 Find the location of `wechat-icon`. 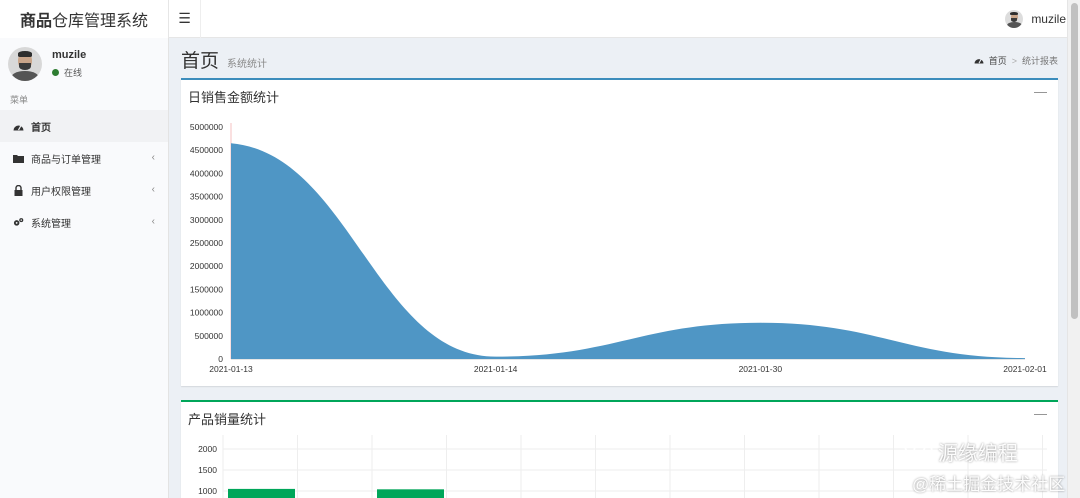

wechat-icon is located at coordinates (919, 451).